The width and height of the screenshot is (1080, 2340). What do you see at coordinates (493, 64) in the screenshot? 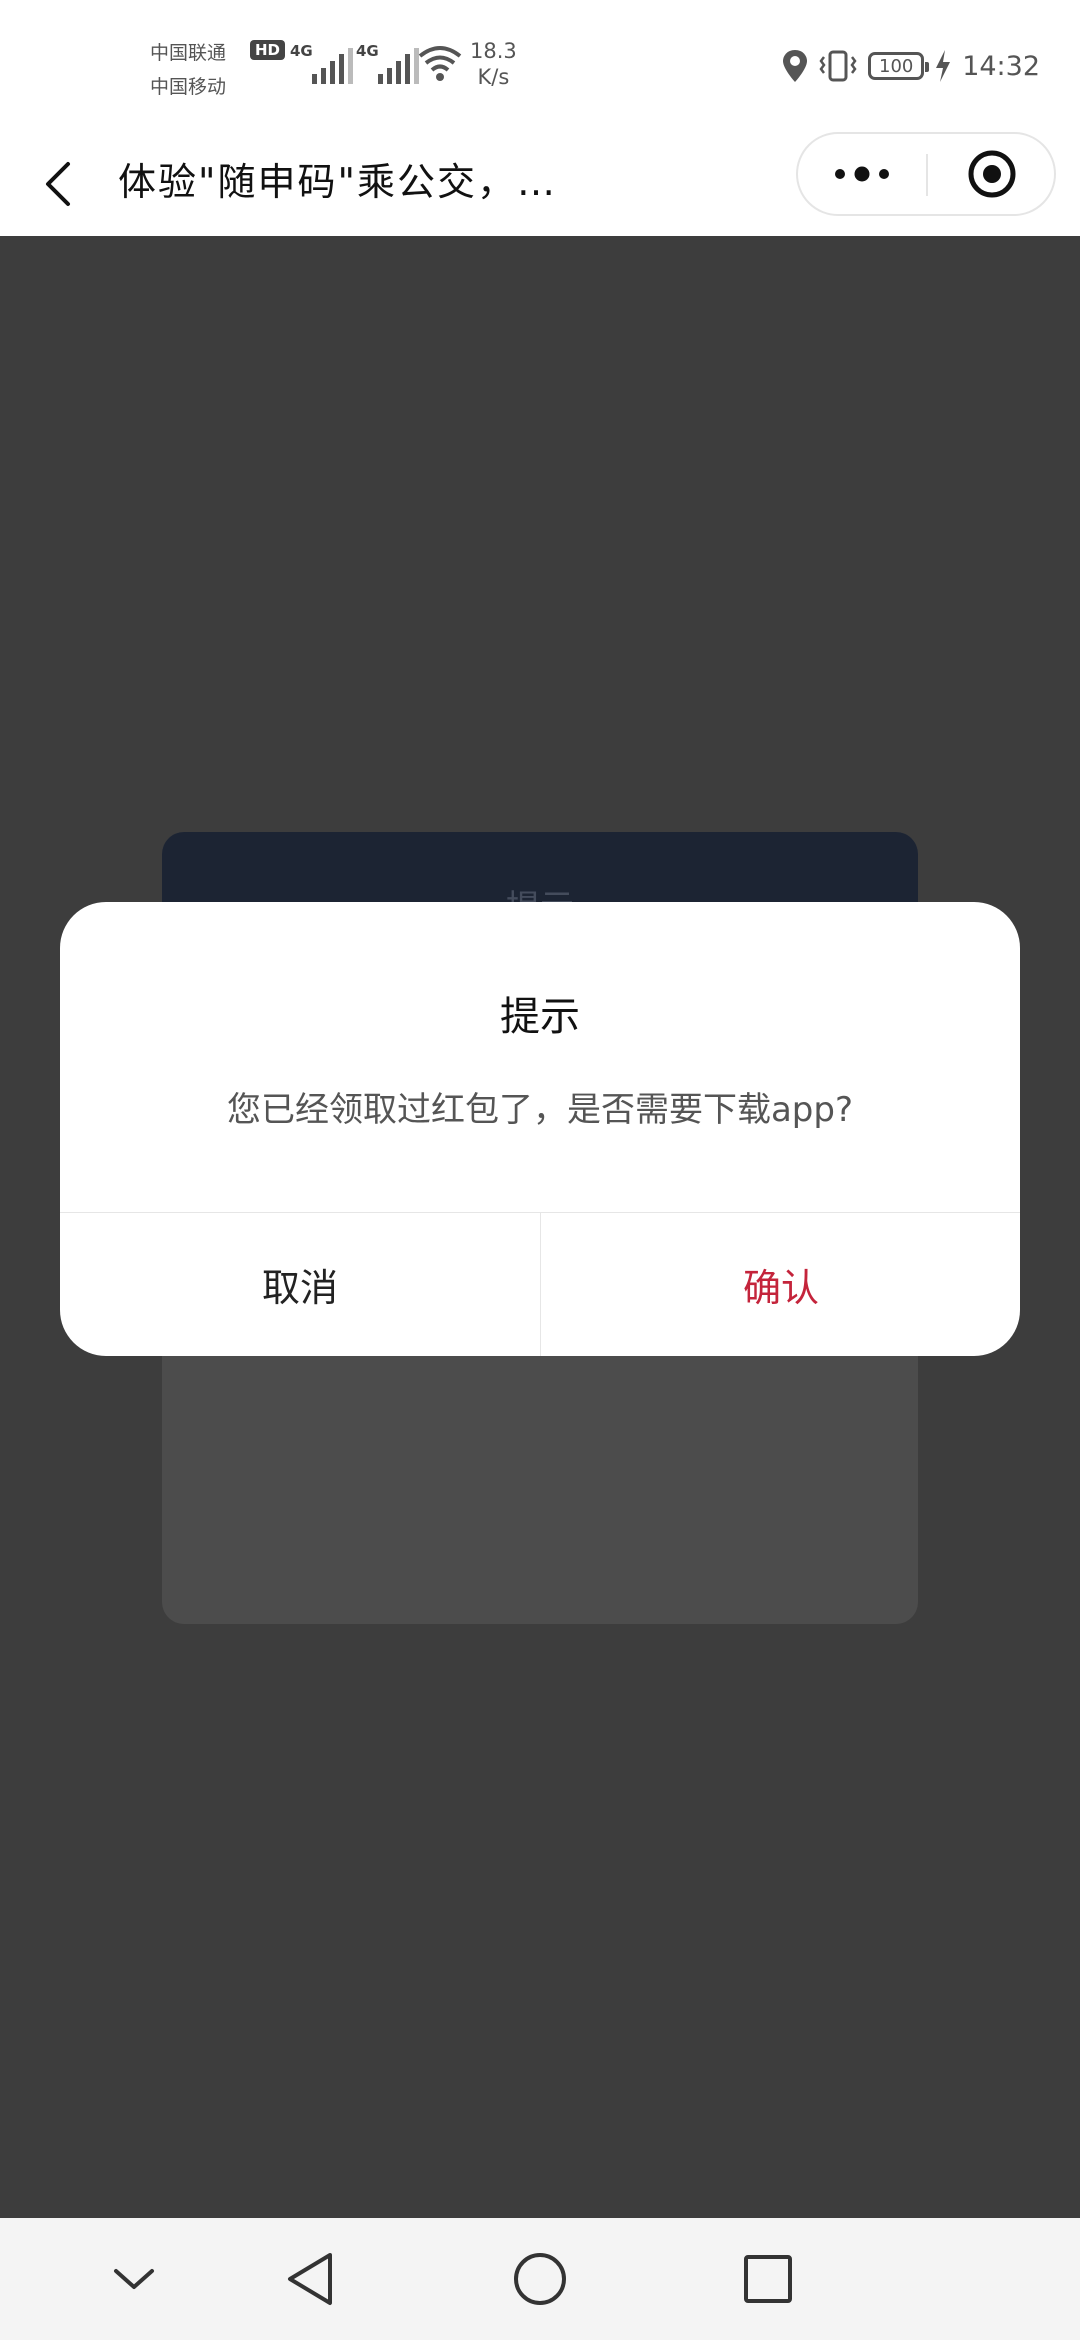
I see `network-speed: 18.3 K/s` at bounding box center [493, 64].